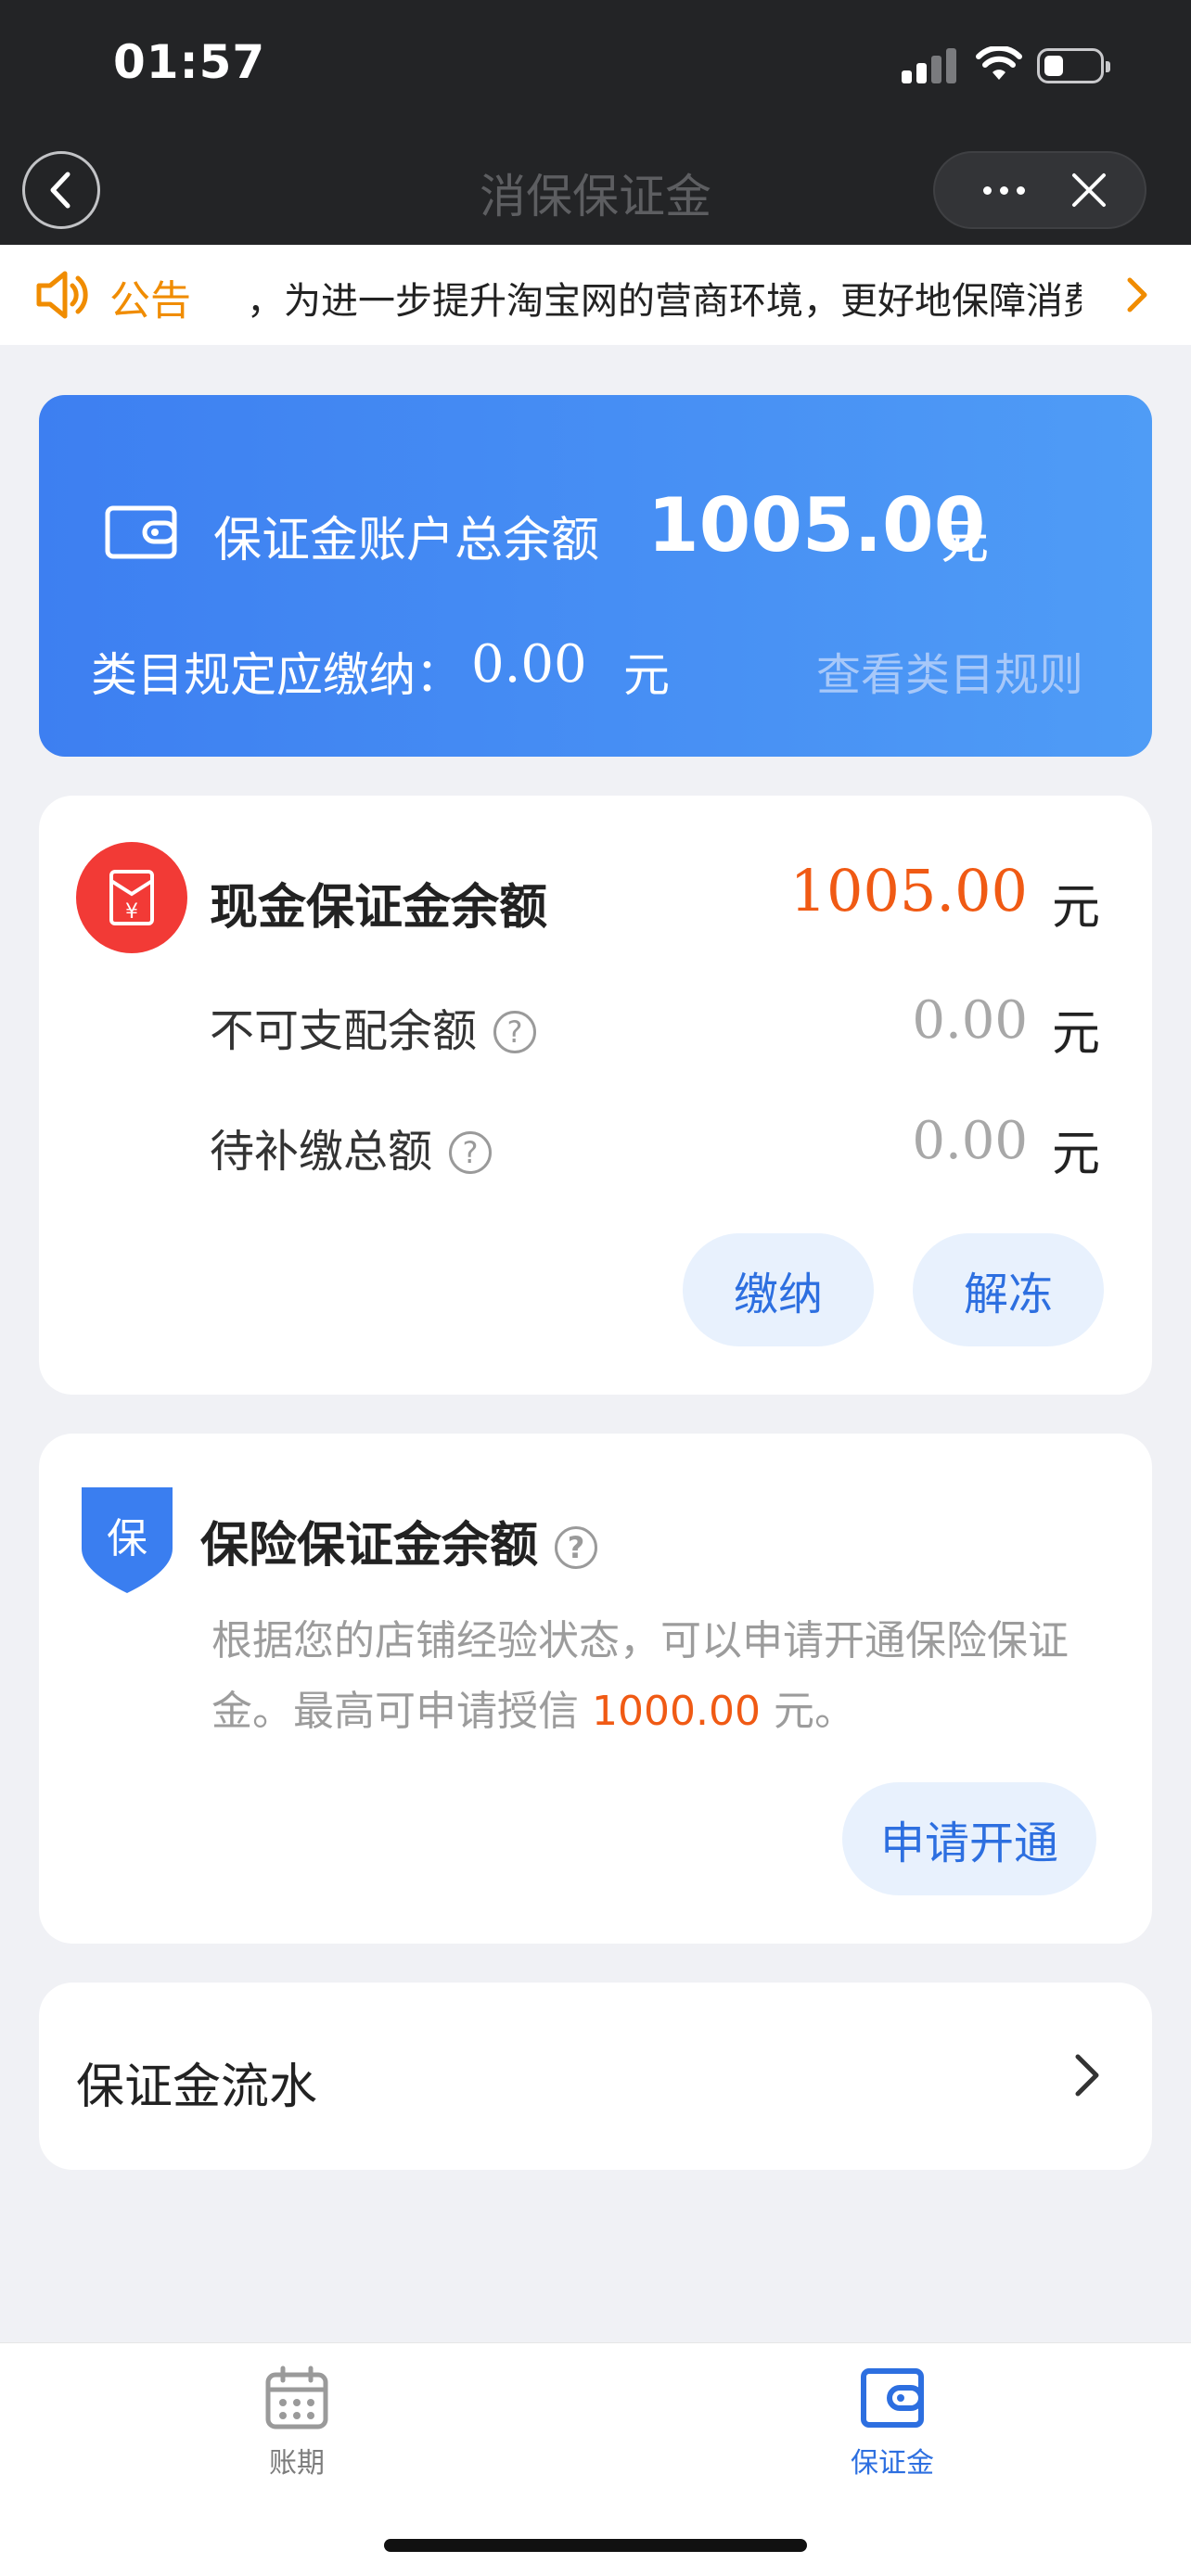 This screenshot has width=1191, height=2576. What do you see at coordinates (1073, 66) in the screenshot?
I see `battery-icon` at bounding box center [1073, 66].